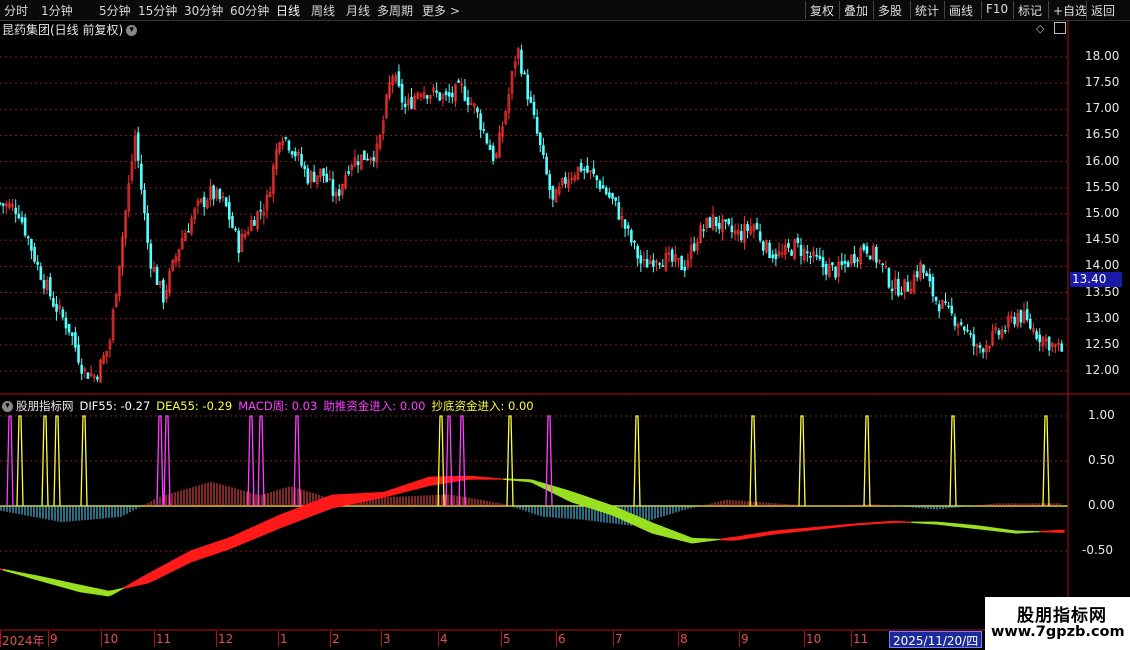 This screenshot has width=1130, height=650. I want to click on price-tick-label: 12.50, so click(1102, 343).